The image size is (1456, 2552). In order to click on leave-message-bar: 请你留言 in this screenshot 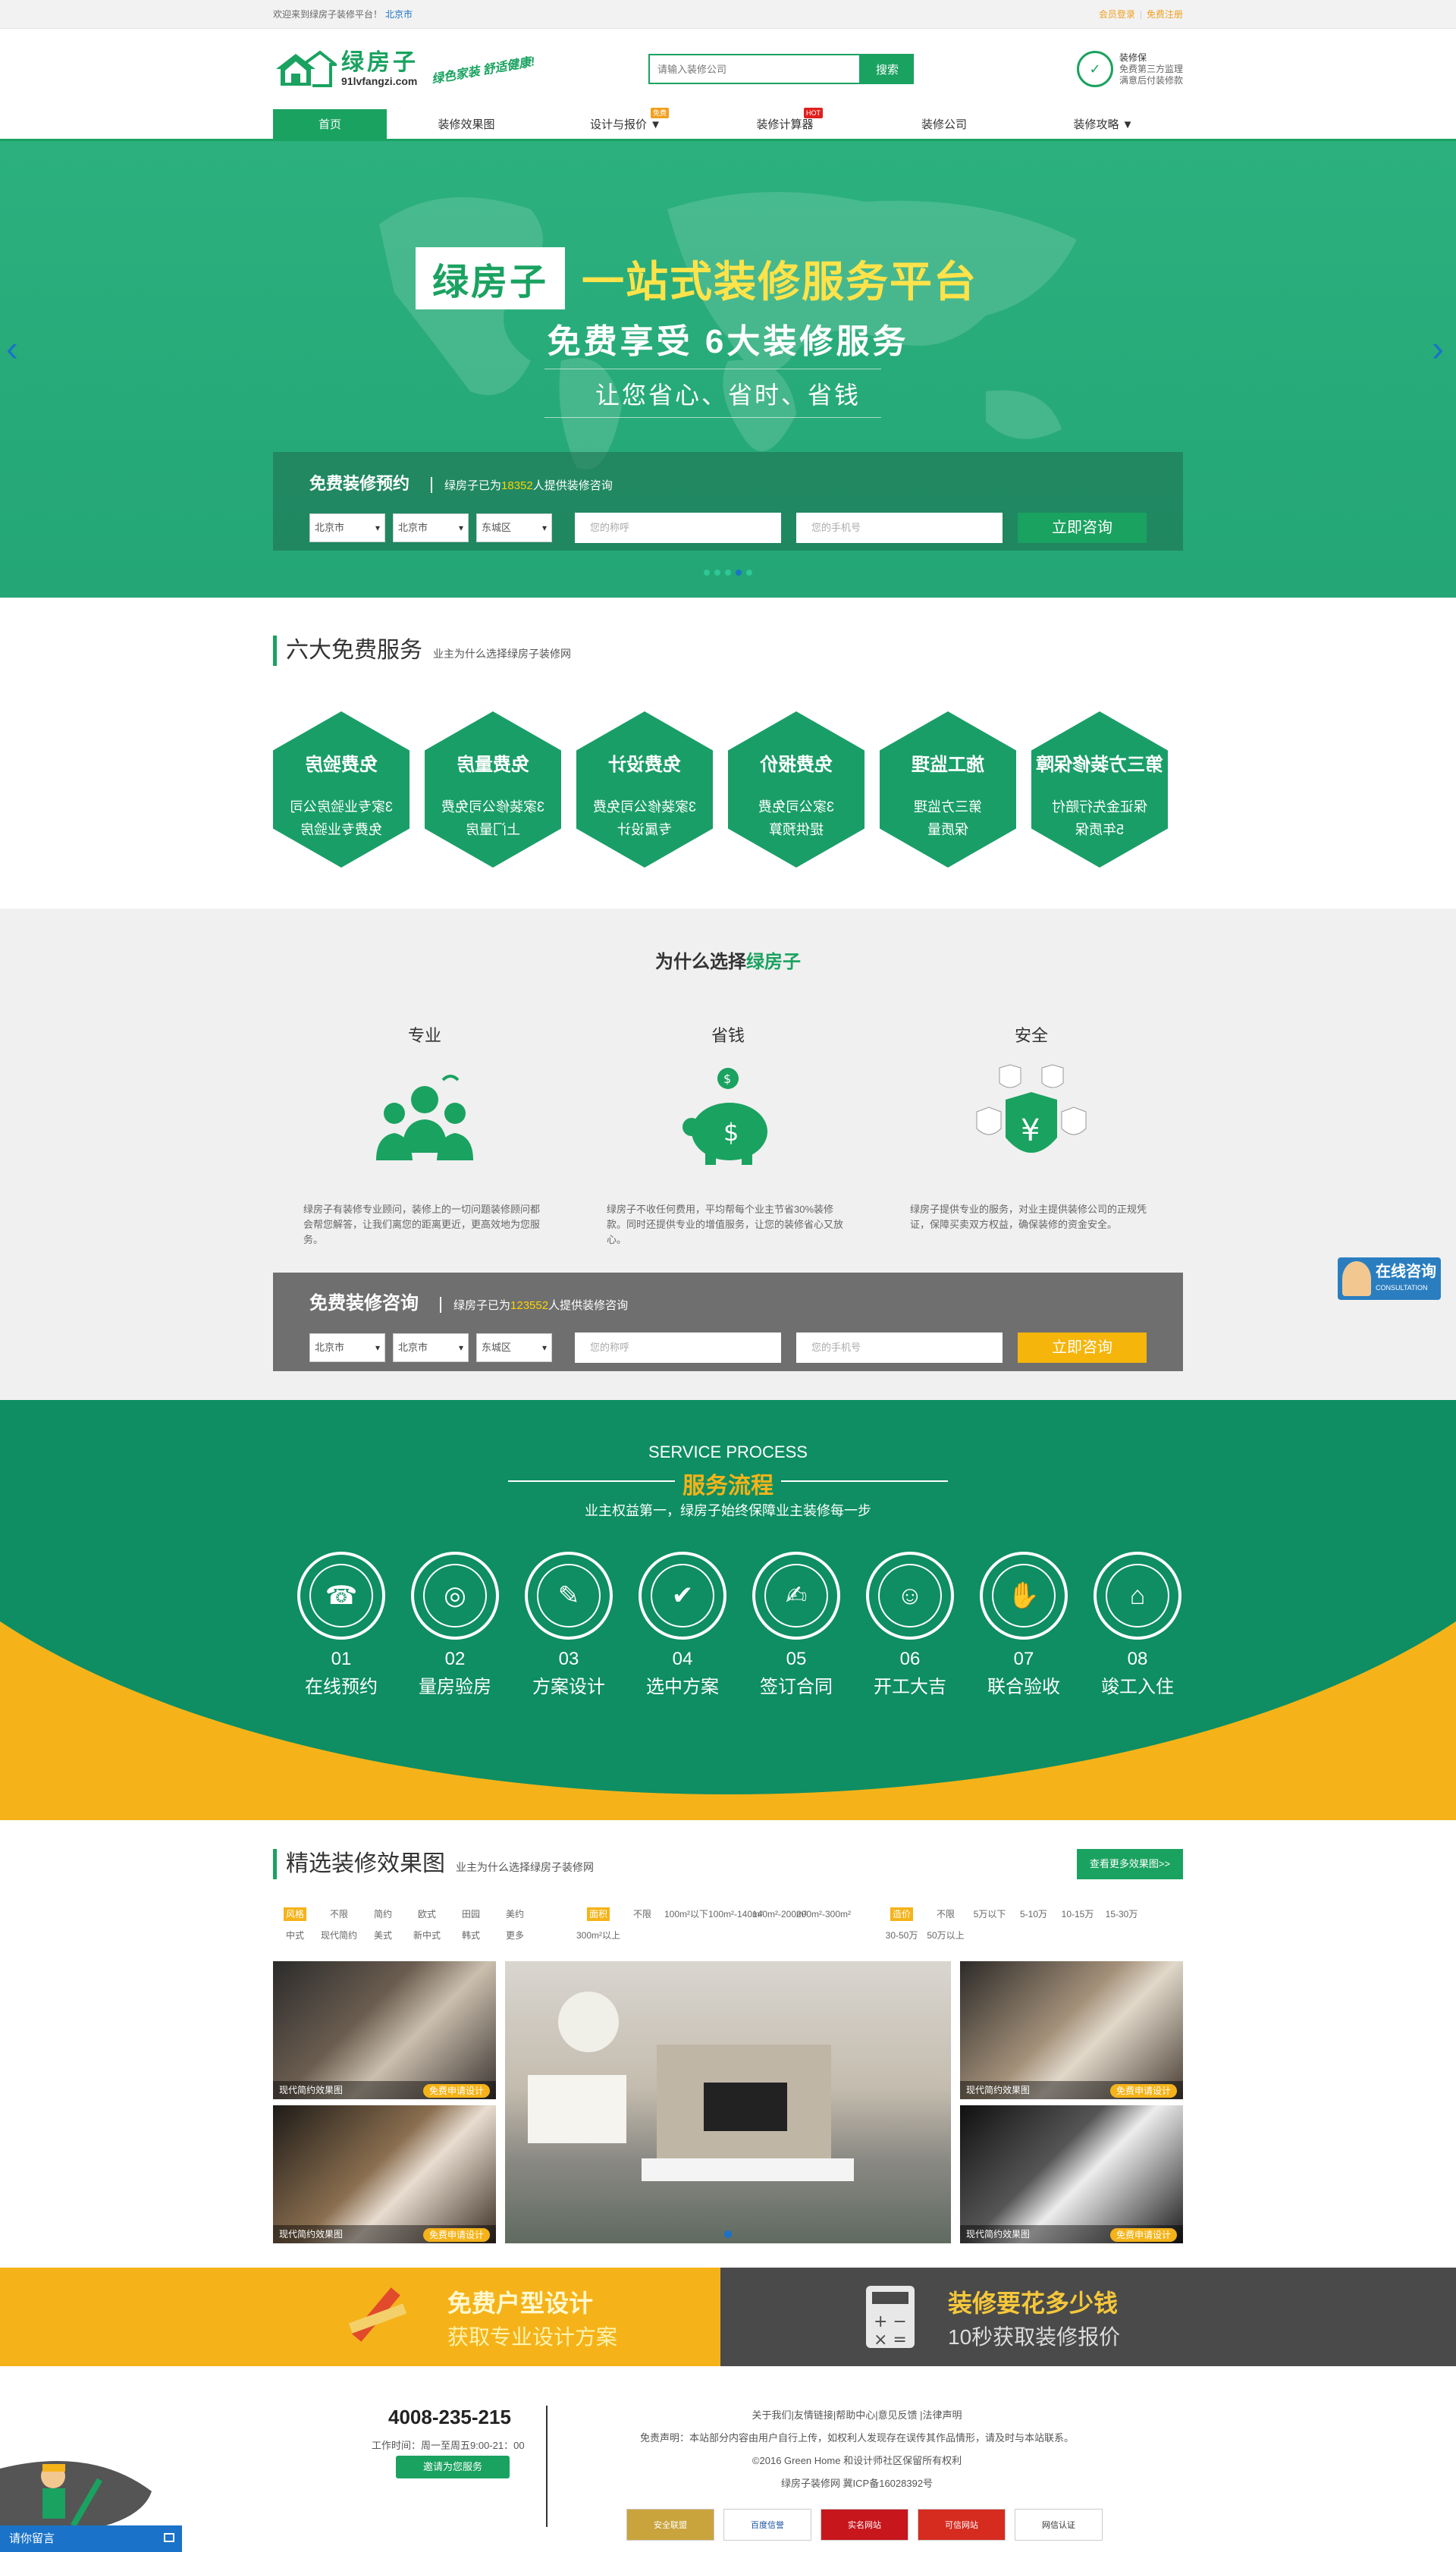, I will do `click(91, 2538)`.